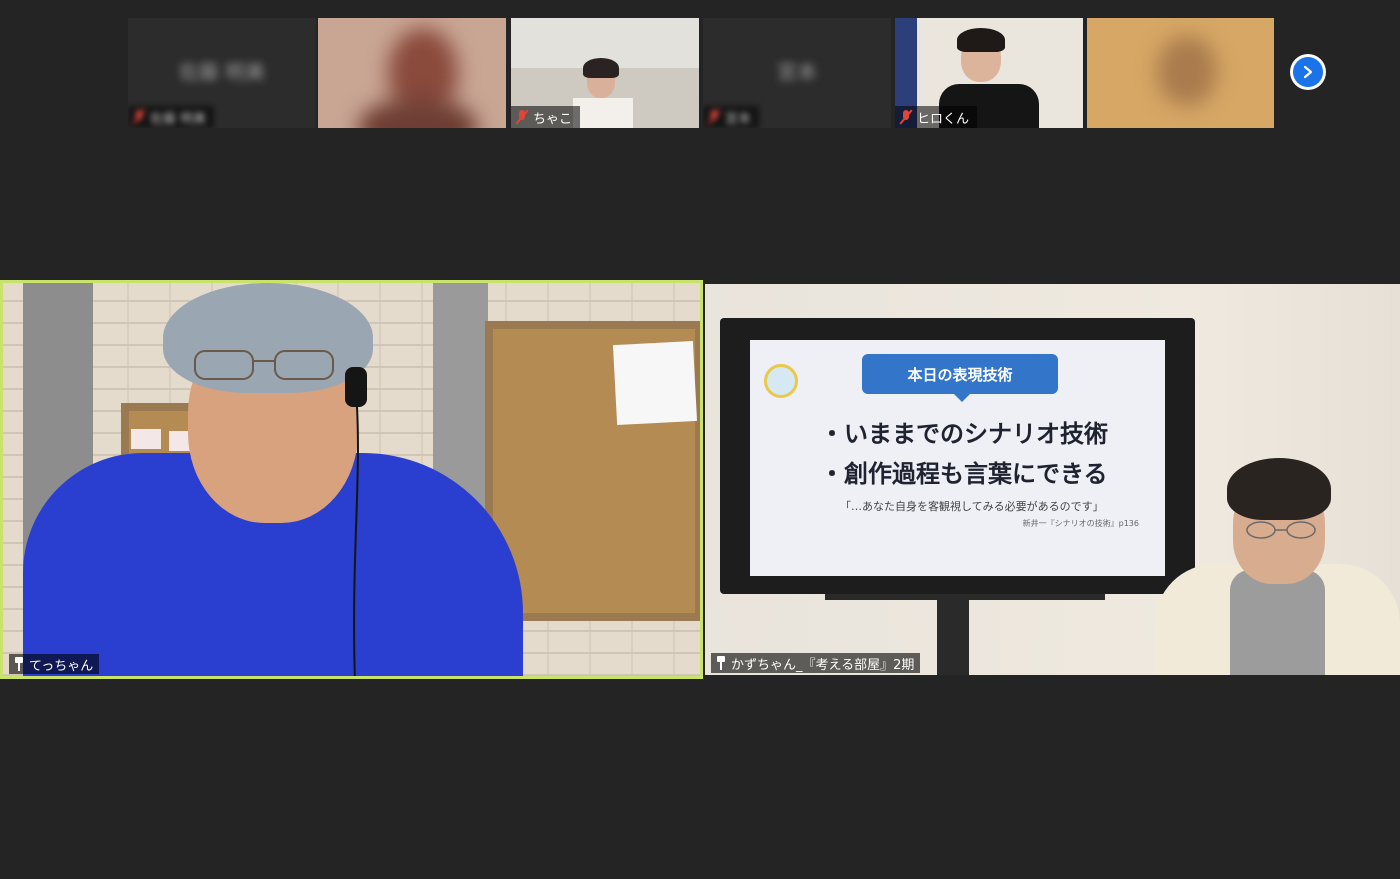 Image resolution: width=1400 pixels, height=879 pixels. I want to click on chevron-right-icon, so click(1308, 72).